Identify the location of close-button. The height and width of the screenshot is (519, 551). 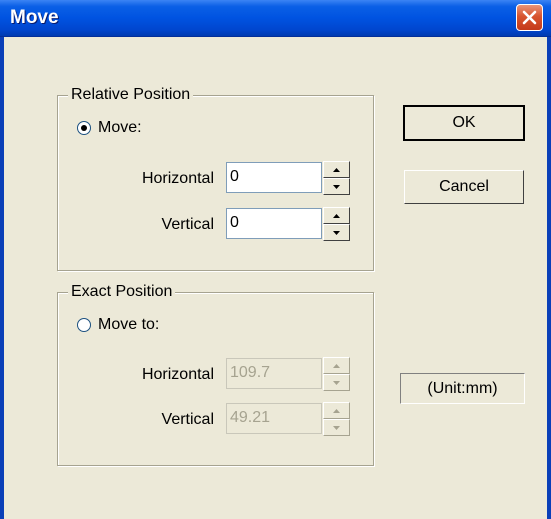
(529, 17).